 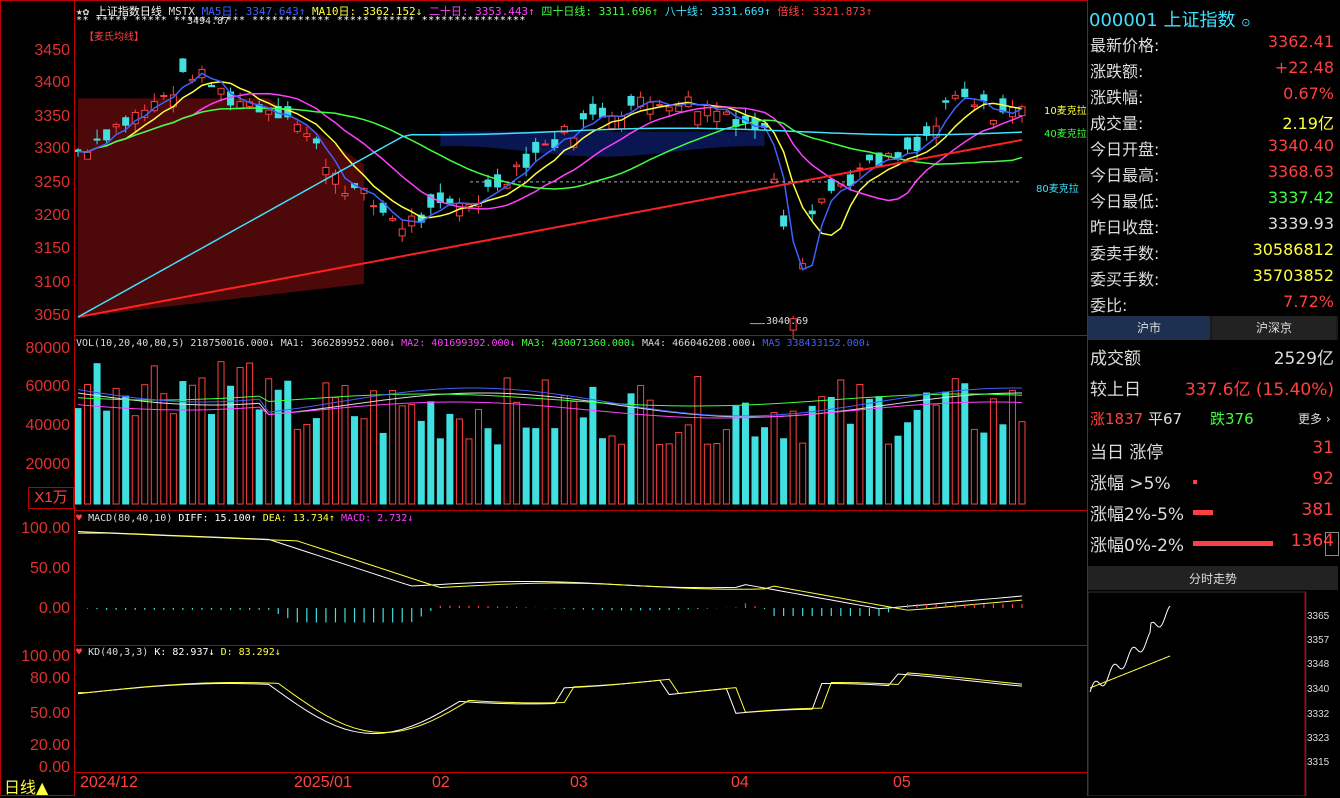 What do you see at coordinates (49, 713) in the screenshot?
I see `kd-tick: 50.00` at bounding box center [49, 713].